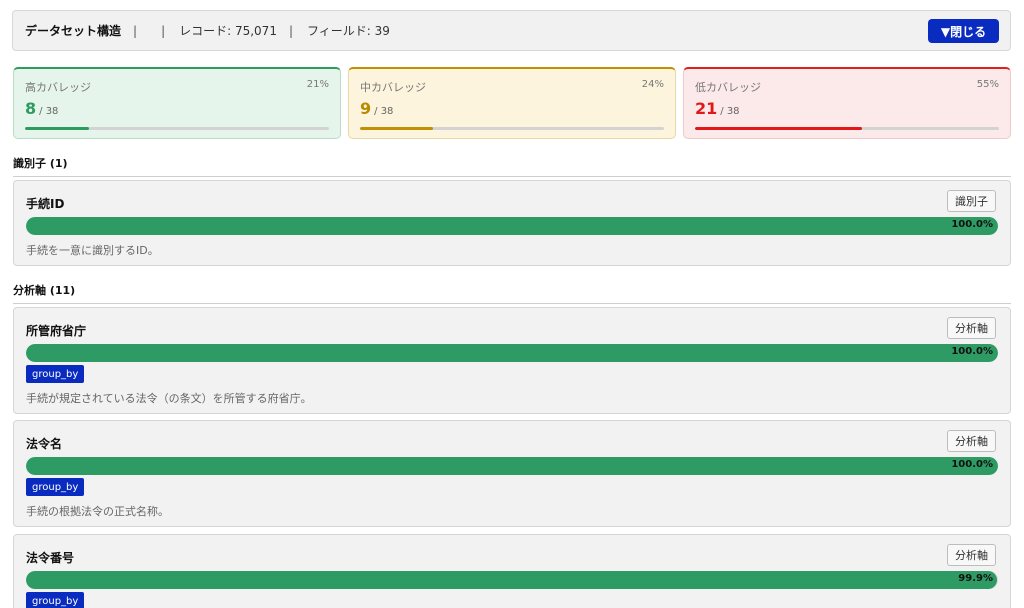 The image size is (1024, 608). Describe the element at coordinates (177, 128) in the screenshot. I see `high-coverage-bar` at that location.